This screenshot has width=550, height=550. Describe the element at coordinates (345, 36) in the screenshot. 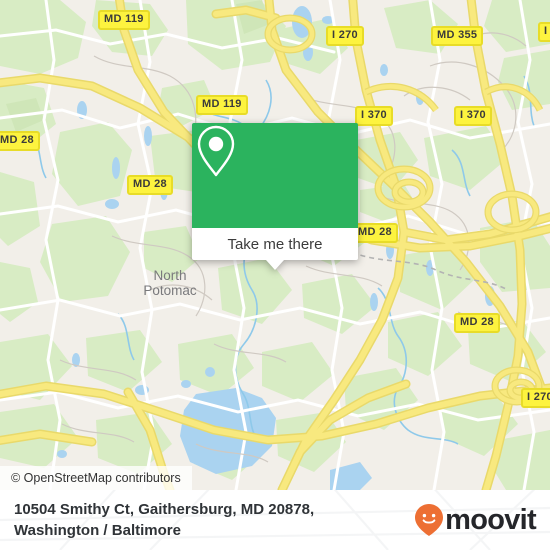

I see `shield-i-270-north: I 270` at that location.